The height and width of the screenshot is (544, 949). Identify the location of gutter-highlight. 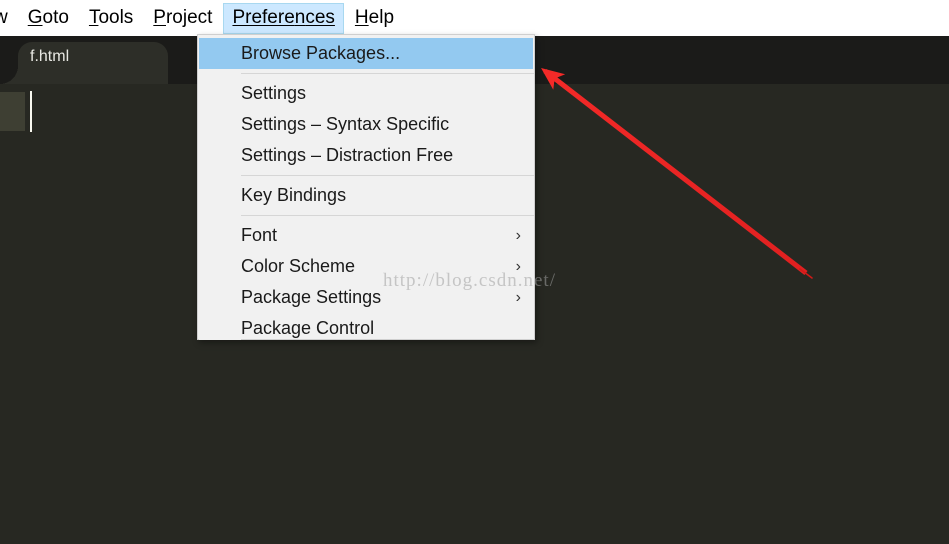
(12, 111).